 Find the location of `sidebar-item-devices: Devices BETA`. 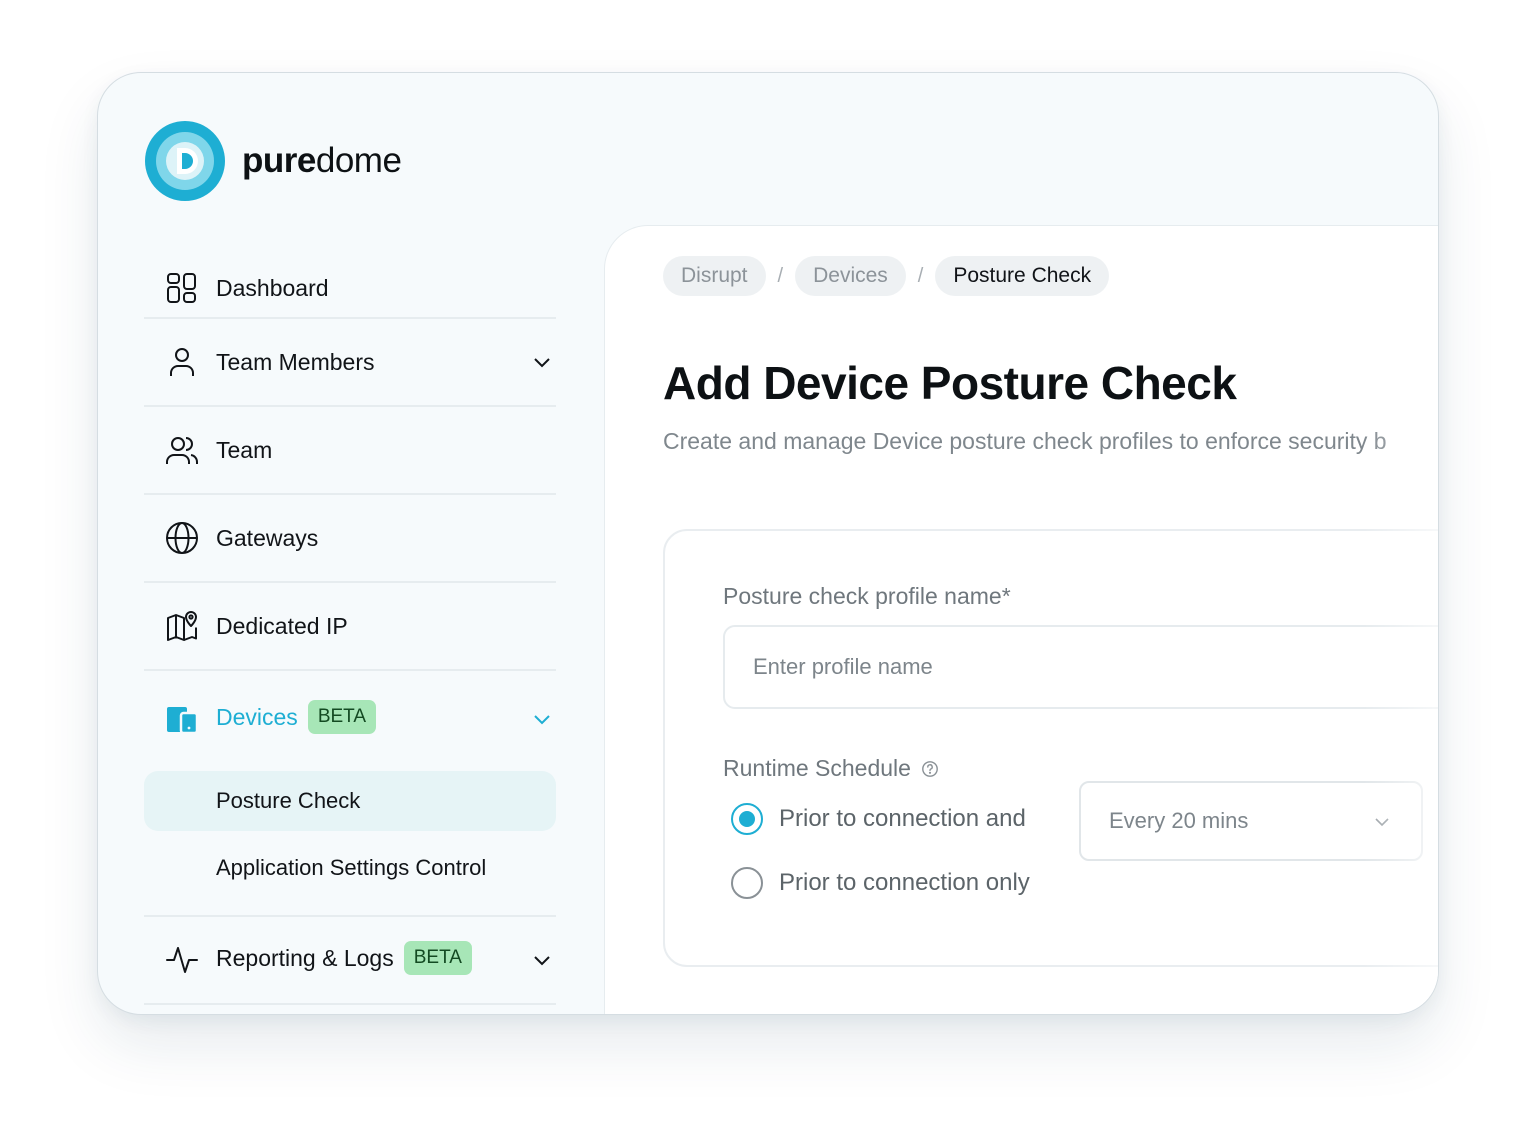

sidebar-item-devices: Devices BETA is located at coordinates (350, 719).